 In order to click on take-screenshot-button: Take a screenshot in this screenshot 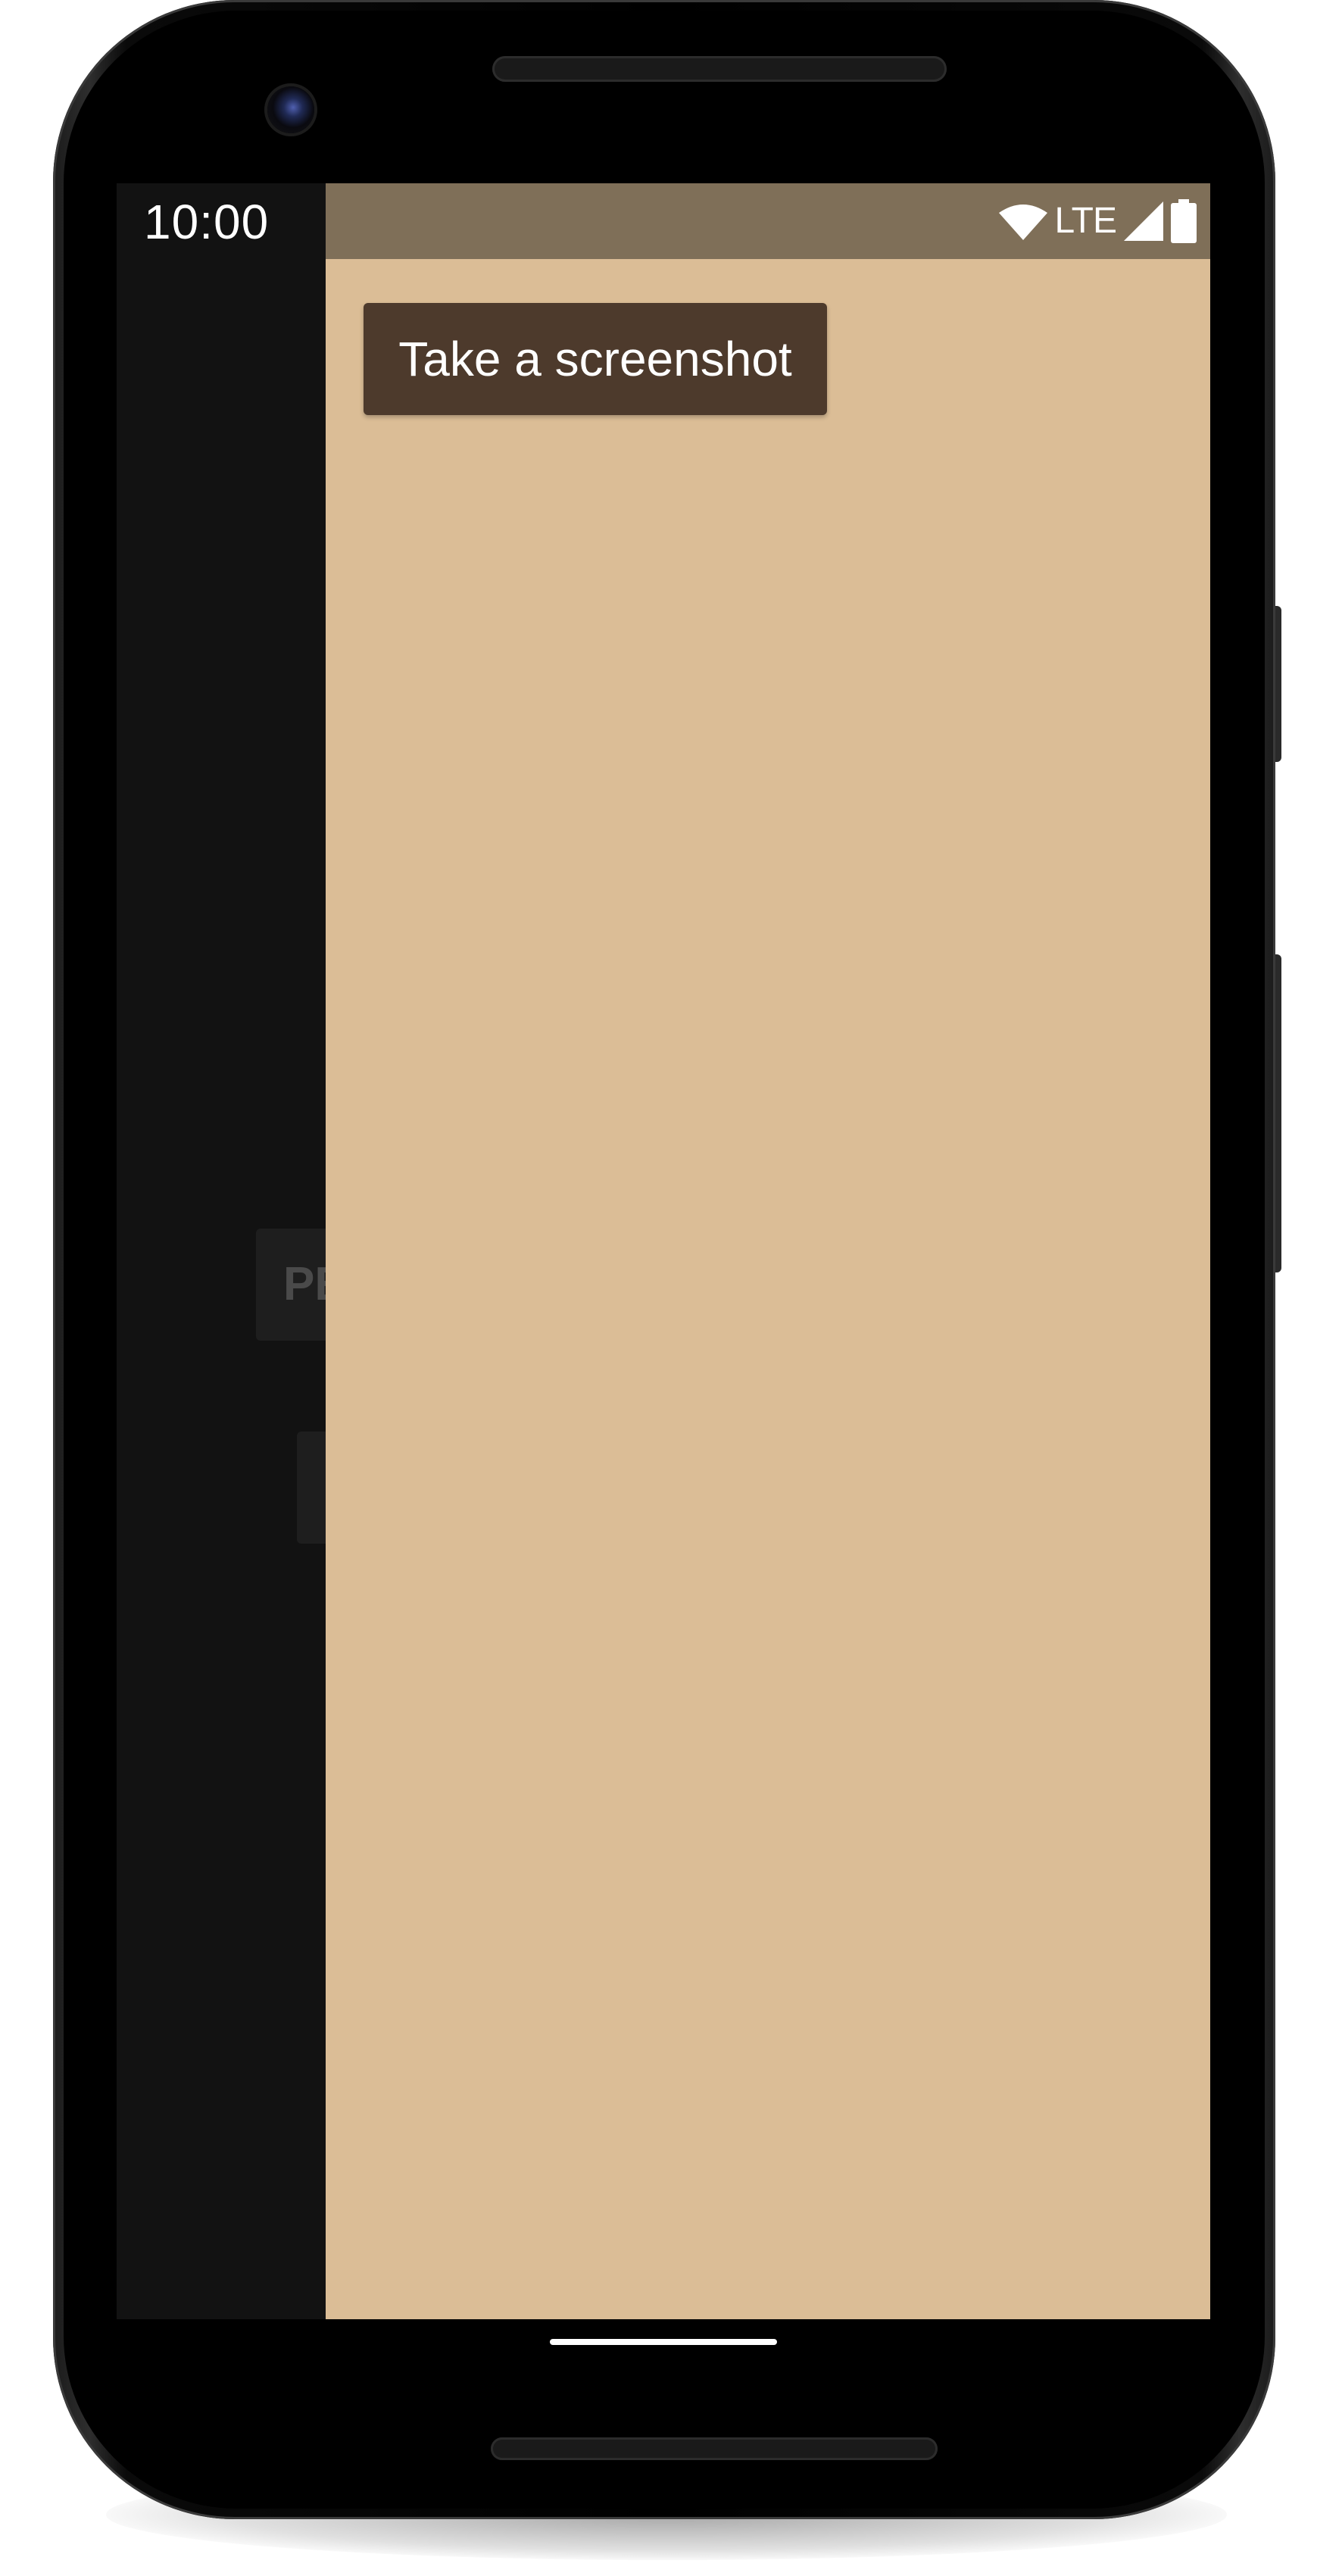, I will do `click(595, 359)`.